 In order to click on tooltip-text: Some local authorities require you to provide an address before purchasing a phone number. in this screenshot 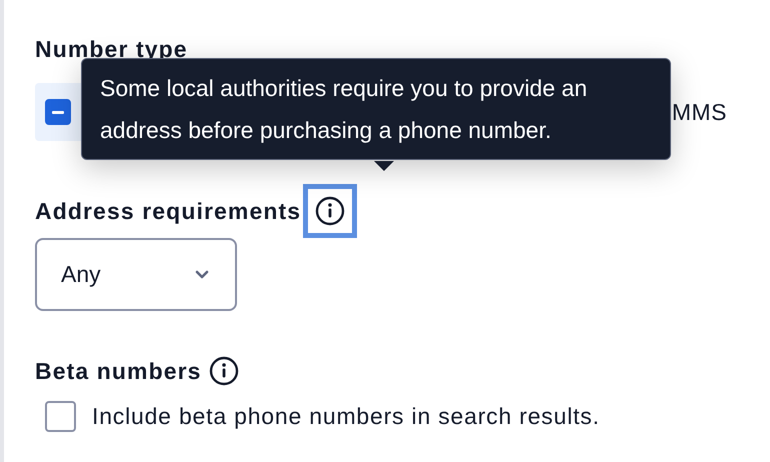, I will do `click(344, 109)`.